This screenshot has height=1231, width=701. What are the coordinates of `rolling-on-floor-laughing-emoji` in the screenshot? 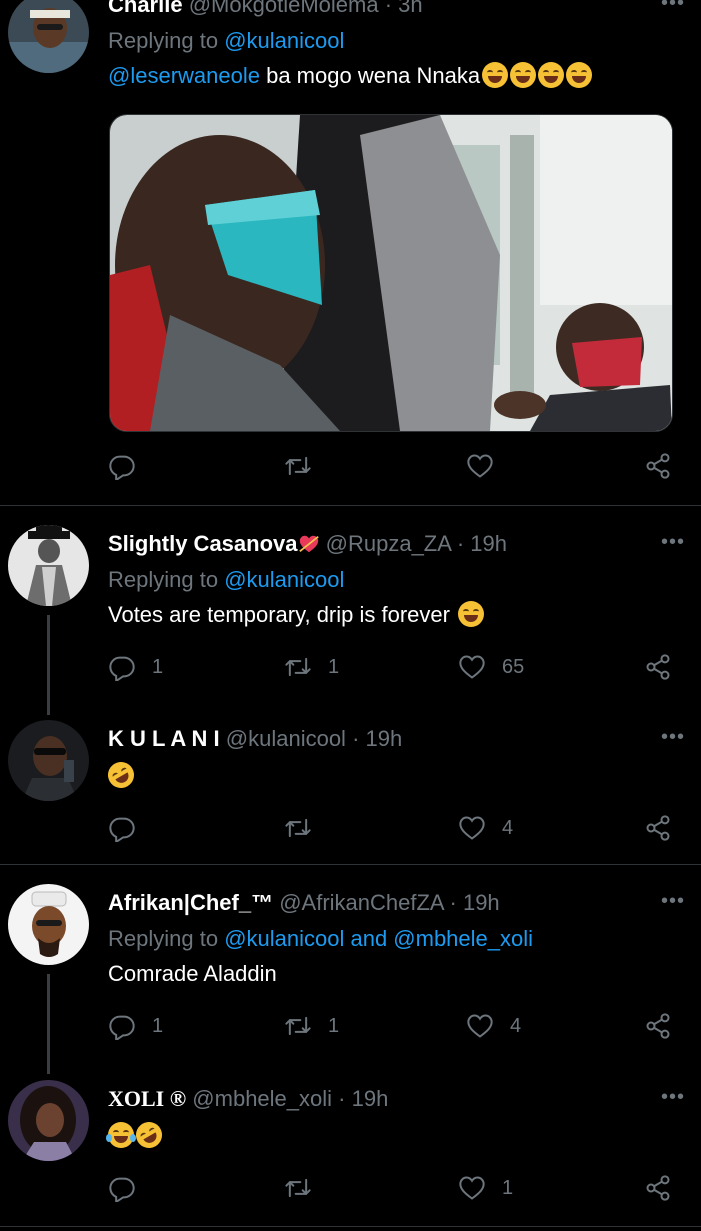 It's located at (121, 775).